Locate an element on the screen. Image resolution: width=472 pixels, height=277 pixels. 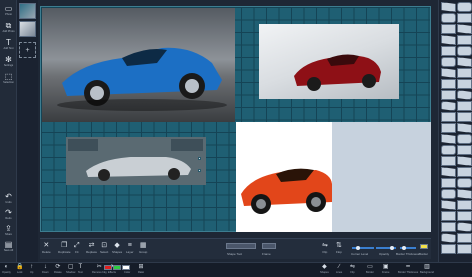
border-button: ▭ Border is located at coordinates (370, 270).